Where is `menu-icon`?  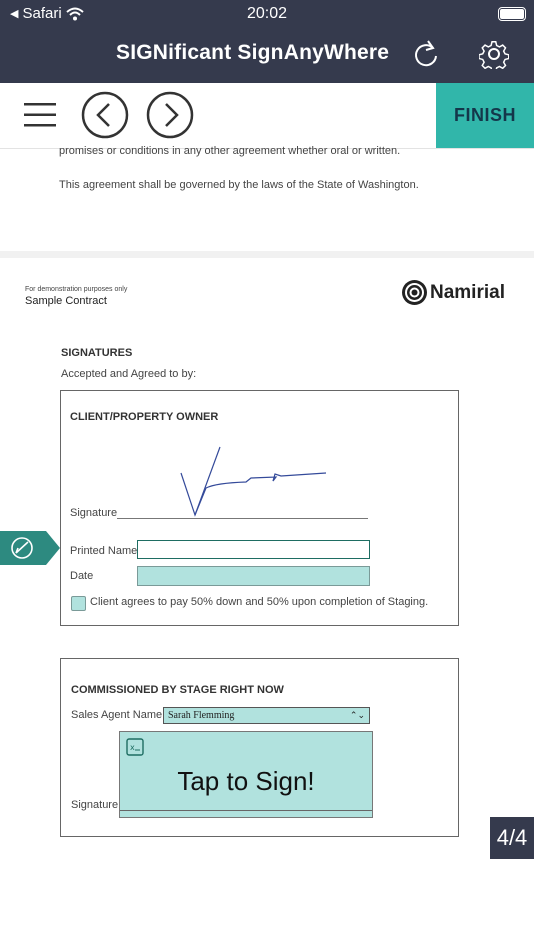
menu-icon is located at coordinates (40, 115).